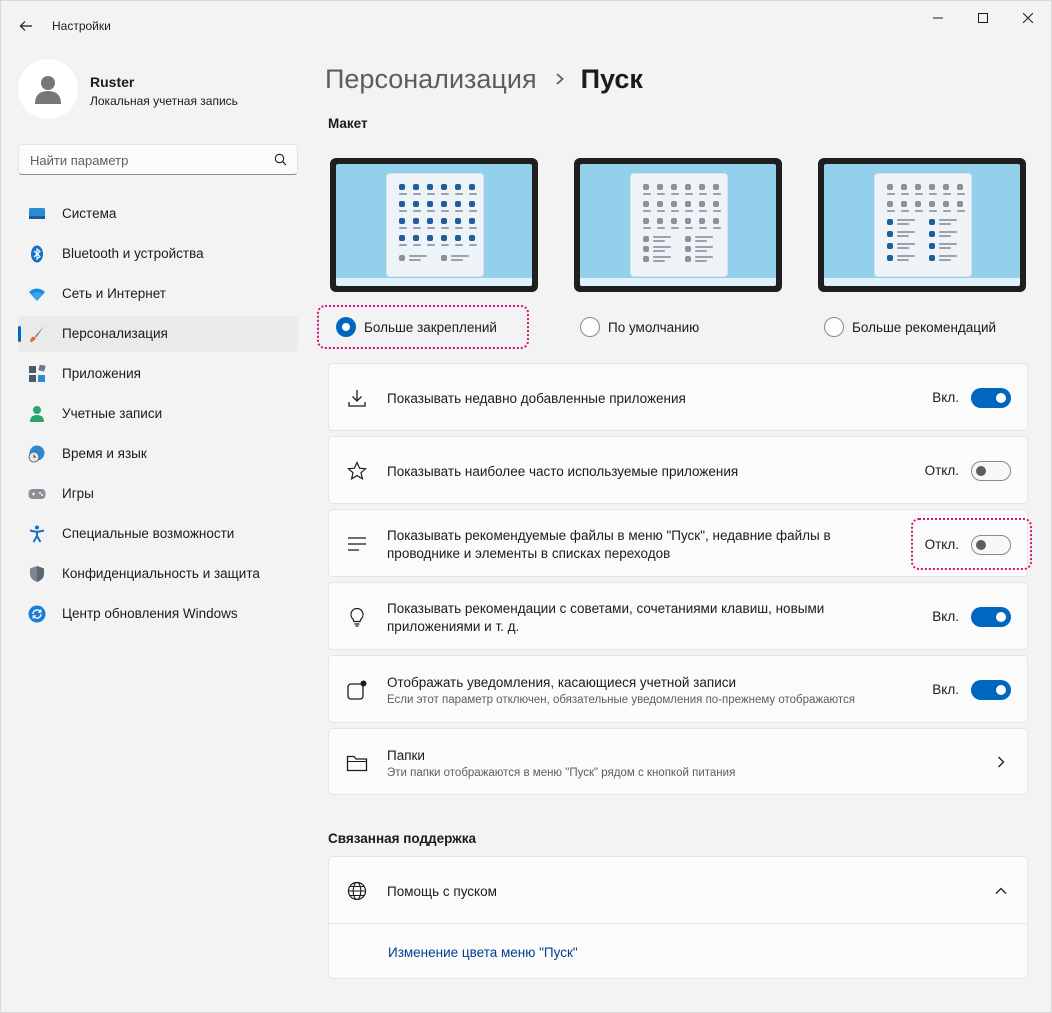  I want to click on globe-clock-icon, so click(36, 454).